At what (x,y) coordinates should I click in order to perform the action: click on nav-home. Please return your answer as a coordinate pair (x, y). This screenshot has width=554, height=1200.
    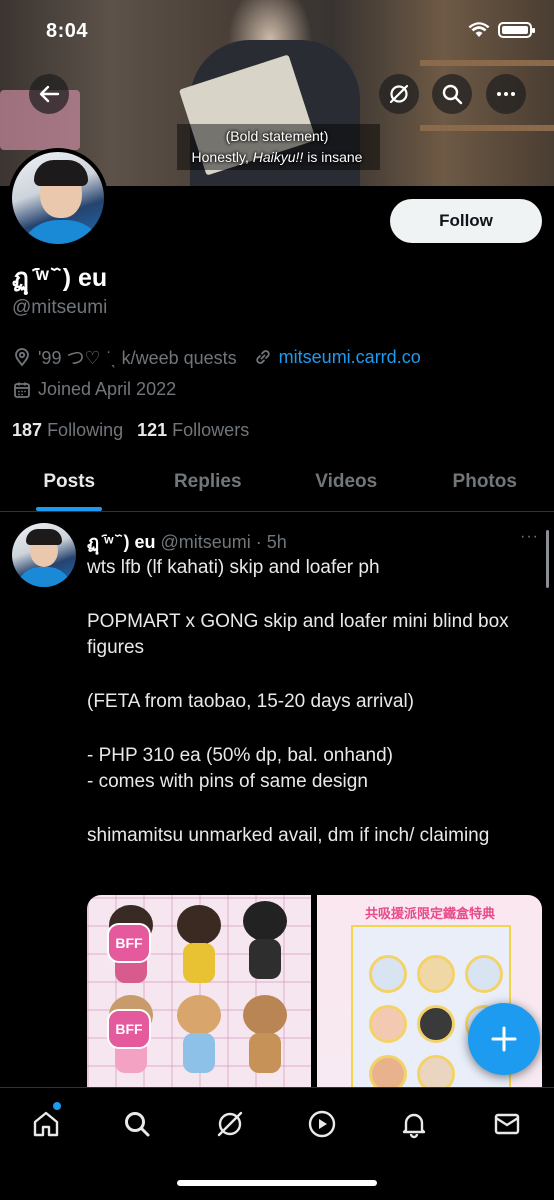
    Looking at the image, I should click on (46, 1124).